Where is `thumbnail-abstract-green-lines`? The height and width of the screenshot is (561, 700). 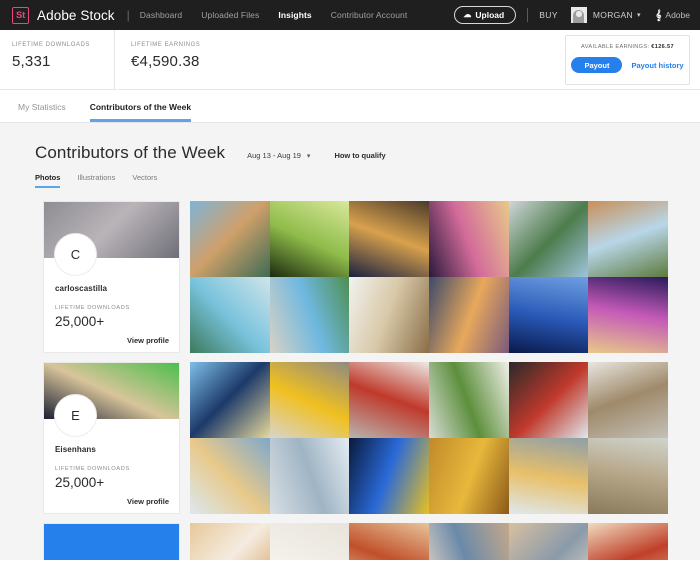 thumbnail-abstract-green-lines is located at coordinates (309, 239).